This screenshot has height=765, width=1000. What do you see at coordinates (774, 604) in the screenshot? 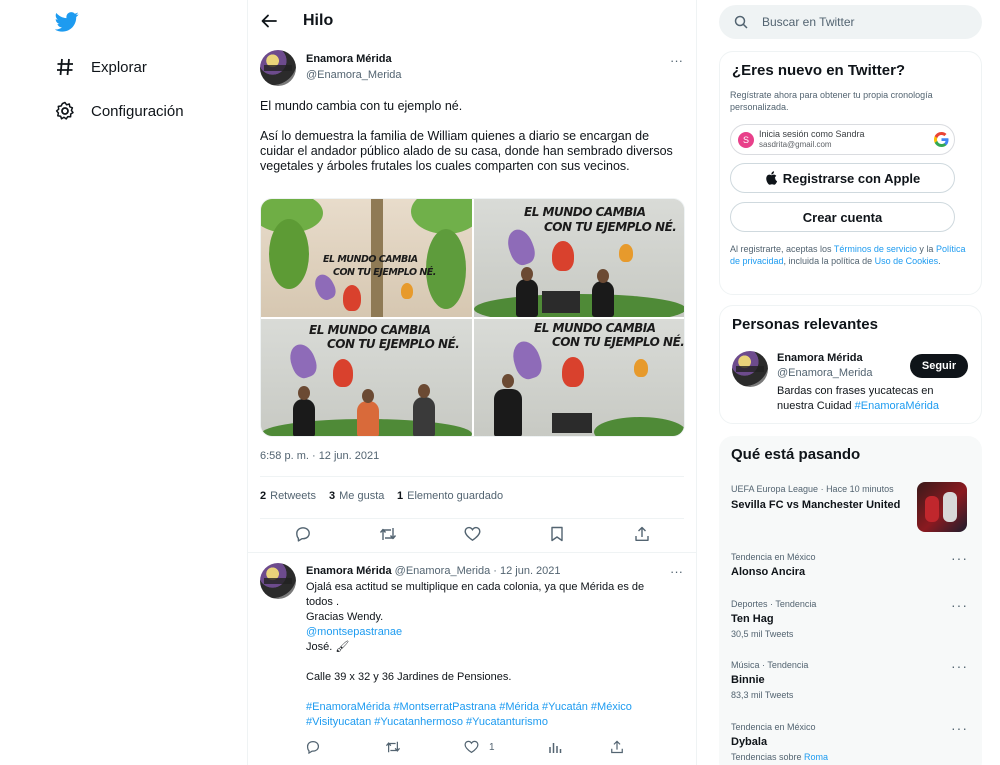
I see `trend-context: Deportes · Tendencia` at bounding box center [774, 604].